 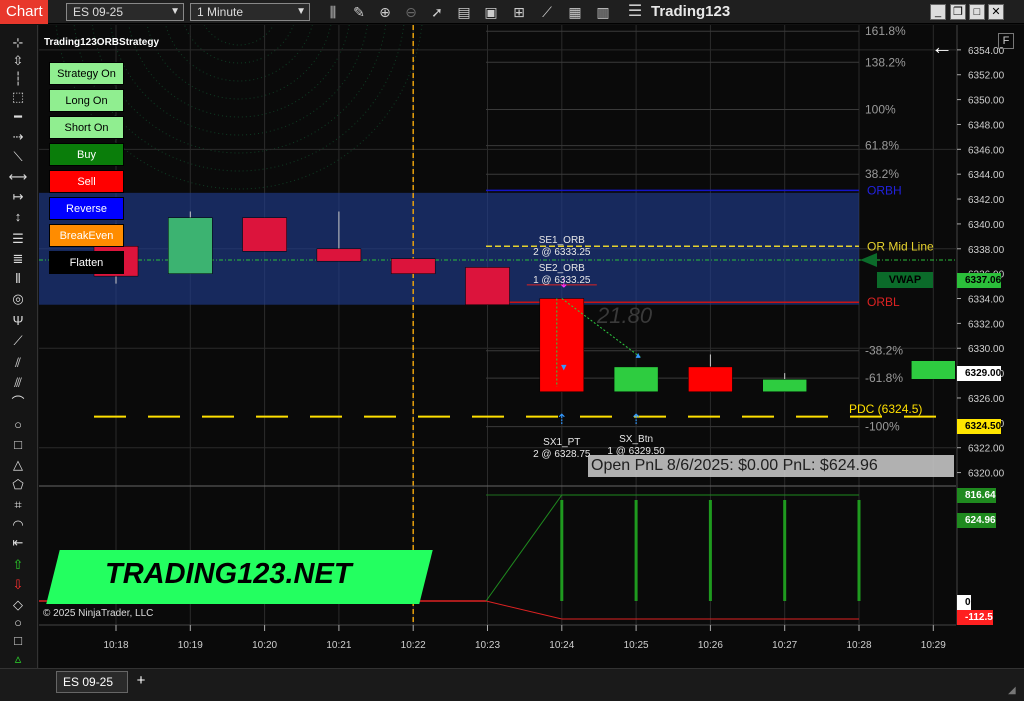 What do you see at coordinates (141, 681) in the screenshot?
I see `add-tab-button: +` at bounding box center [141, 681].